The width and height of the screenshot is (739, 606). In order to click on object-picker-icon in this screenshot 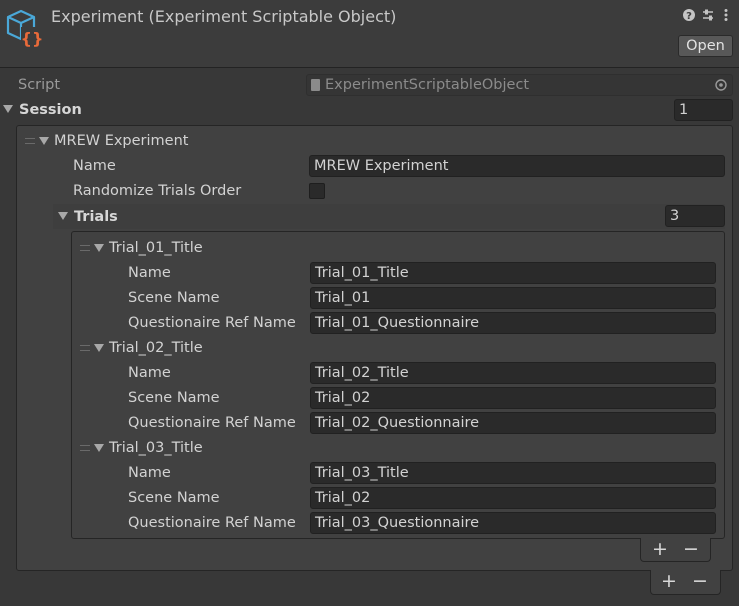, I will do `click(721, 85)`.